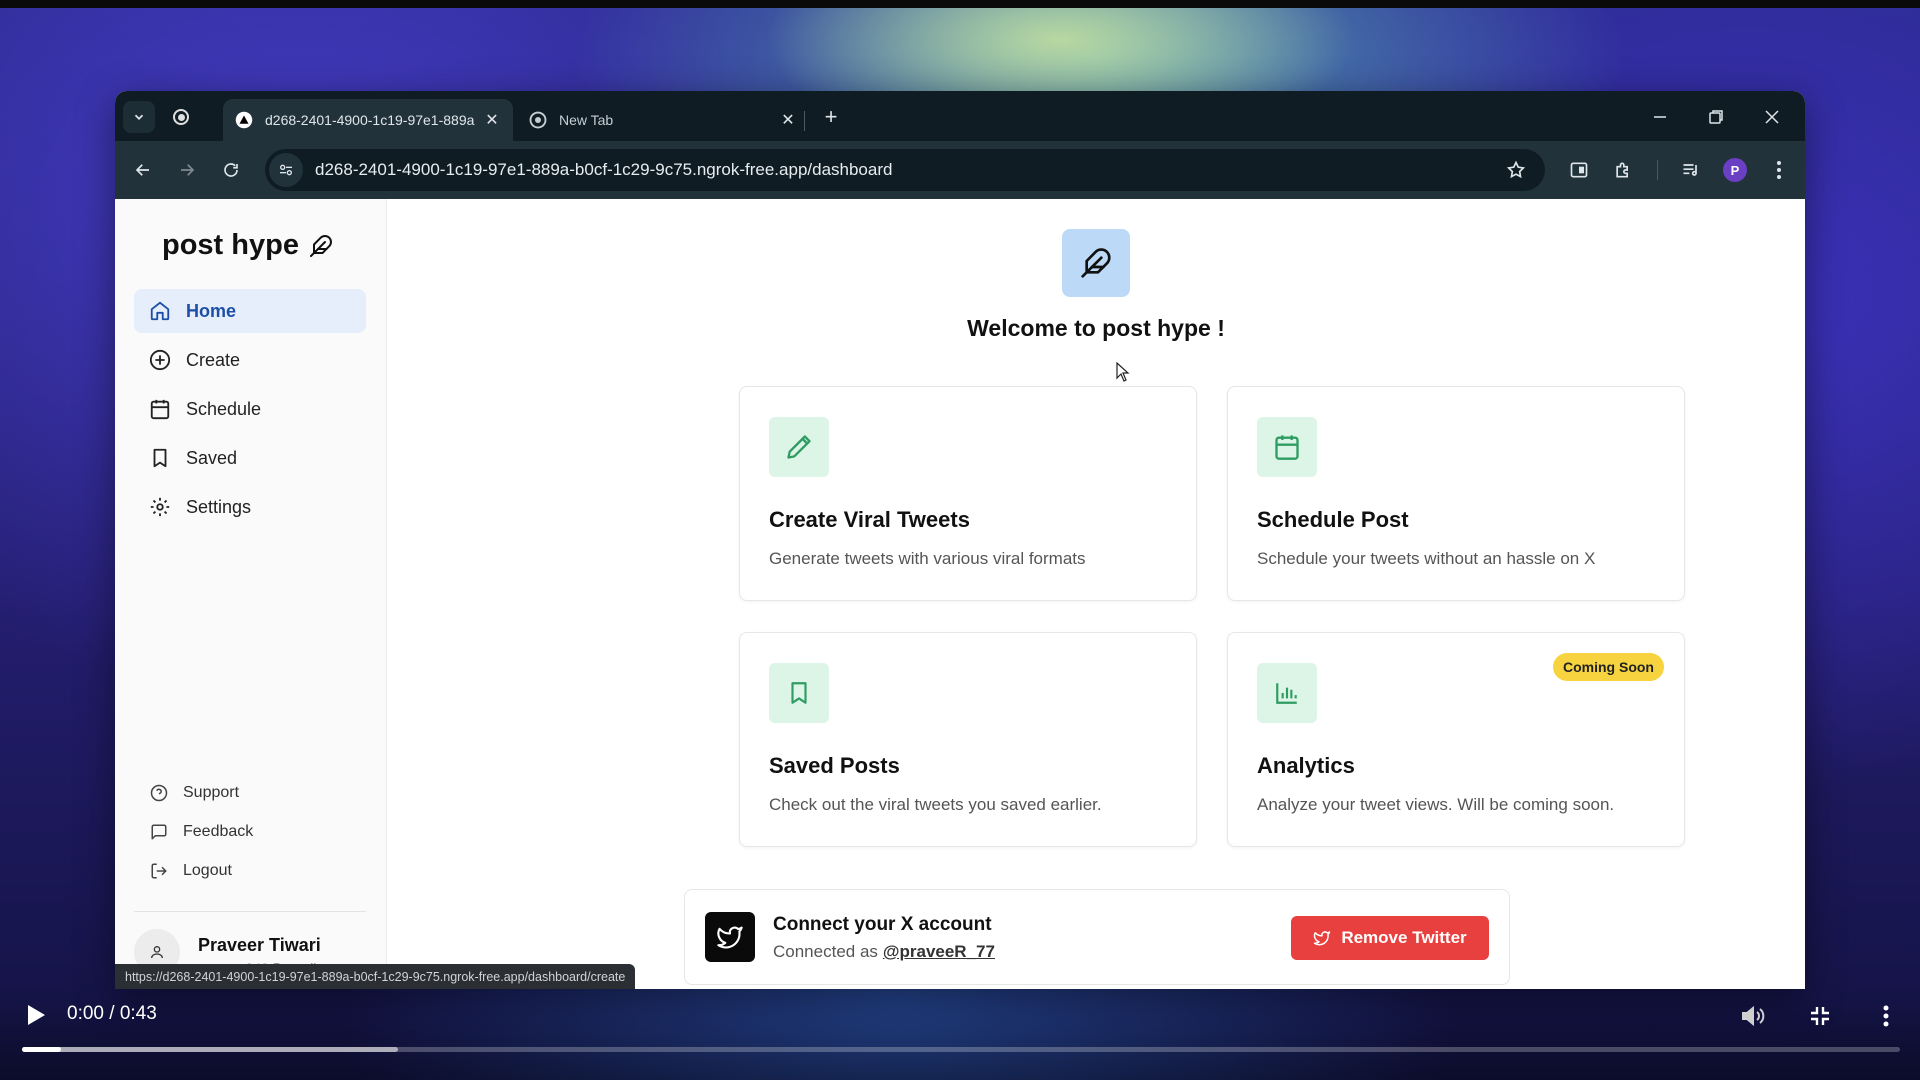  I want to click on tab-search-button, so click(139, 117).